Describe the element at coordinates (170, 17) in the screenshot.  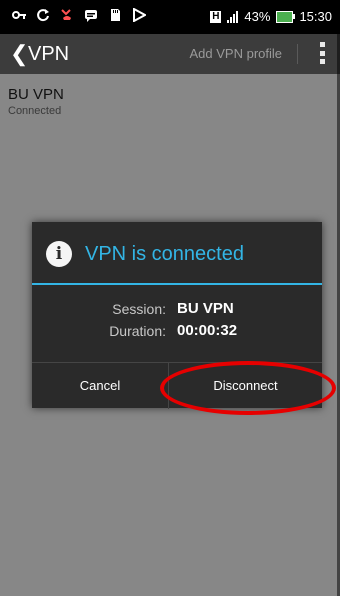
I see `status-bar: H 43% 15:30` at that location.